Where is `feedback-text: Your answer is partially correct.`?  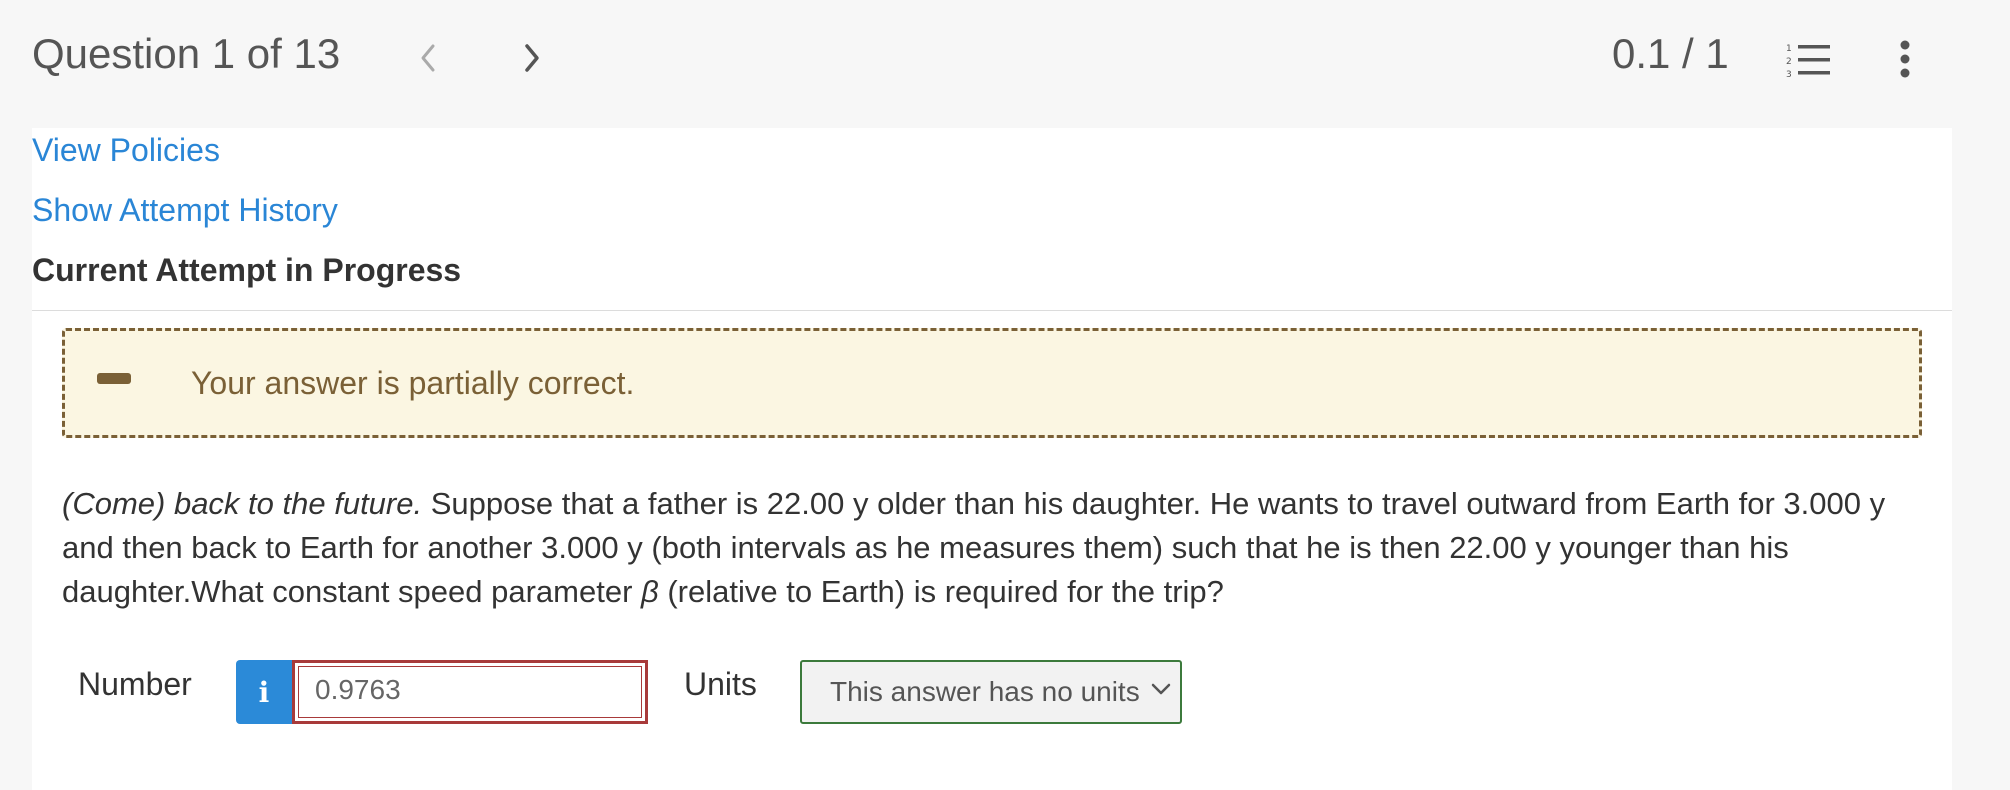
feedback-text: Your answer is partially correct. is located at coordinates (413, 383).